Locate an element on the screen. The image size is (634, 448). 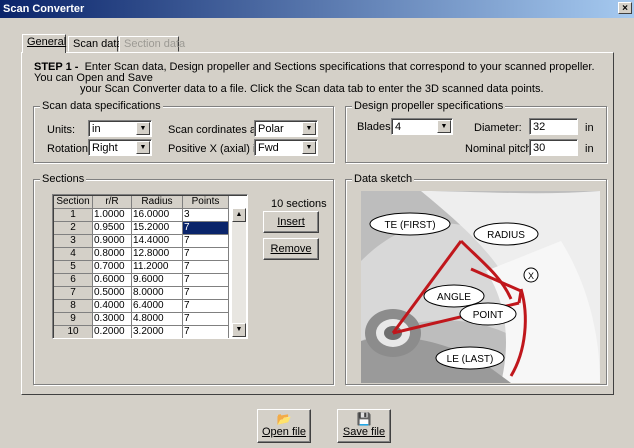
table-row: 4 0.8000 12.8000 7 is located at coordinates (141, 254).